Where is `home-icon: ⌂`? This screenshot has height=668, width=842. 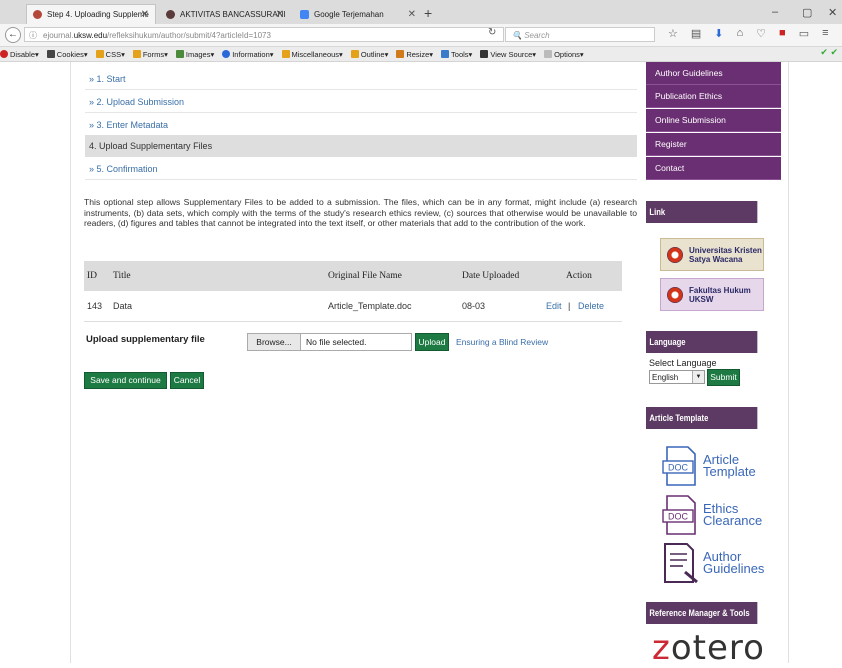
home-icon: ⌂ is located at coordinates (740, 33).